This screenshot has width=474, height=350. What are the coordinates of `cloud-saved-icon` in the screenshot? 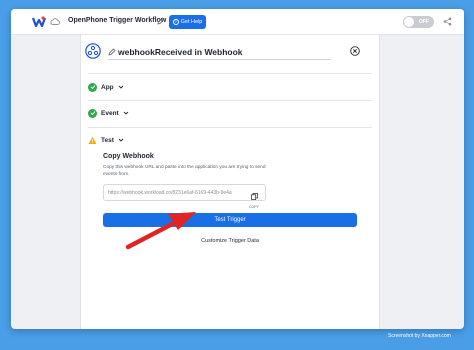 It's located at (55, 21).